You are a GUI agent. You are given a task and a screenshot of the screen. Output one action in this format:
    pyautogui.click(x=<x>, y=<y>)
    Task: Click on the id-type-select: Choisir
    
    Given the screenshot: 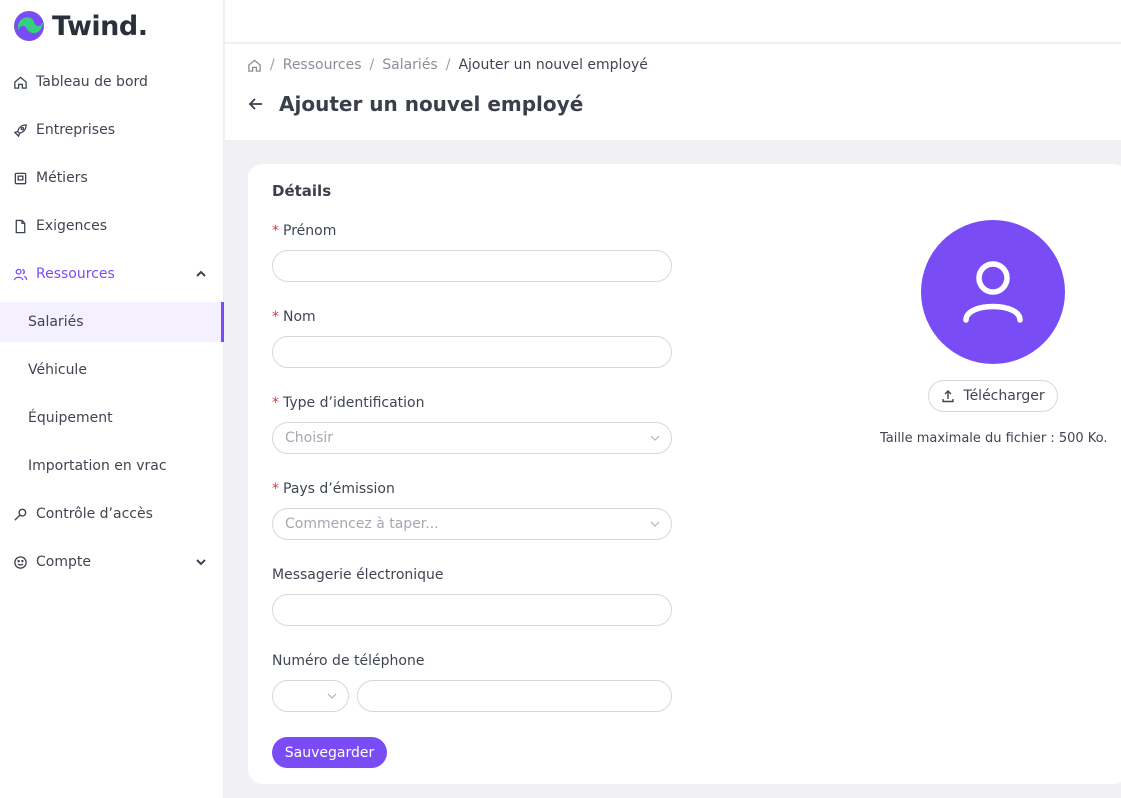 What is the action you would take?
    pyautogui.click(x=472, y=438)
    